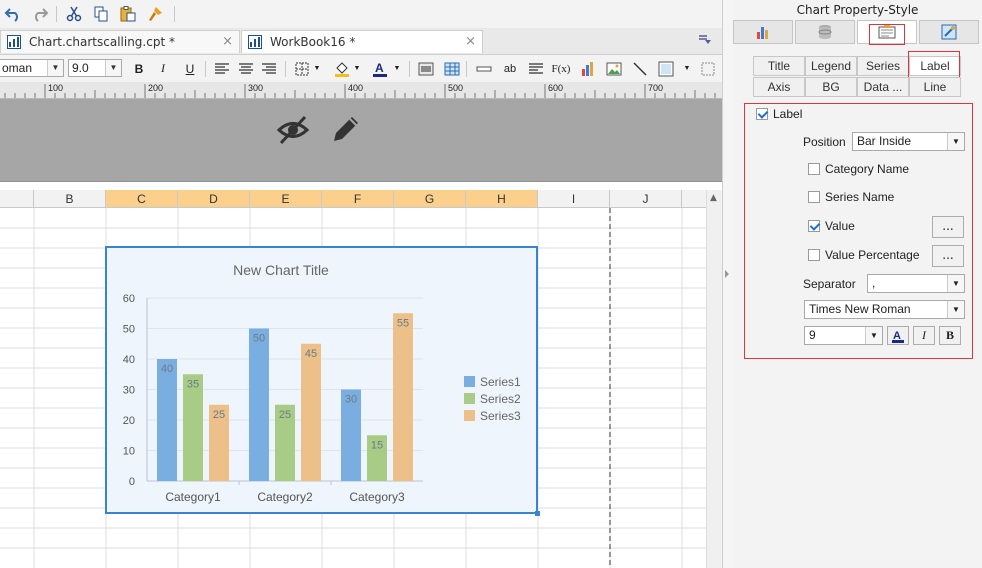 The image size is (982, 568). Describe the element at coordinates (949, 32) in the screenshot. I see `effects-tab` at that location.